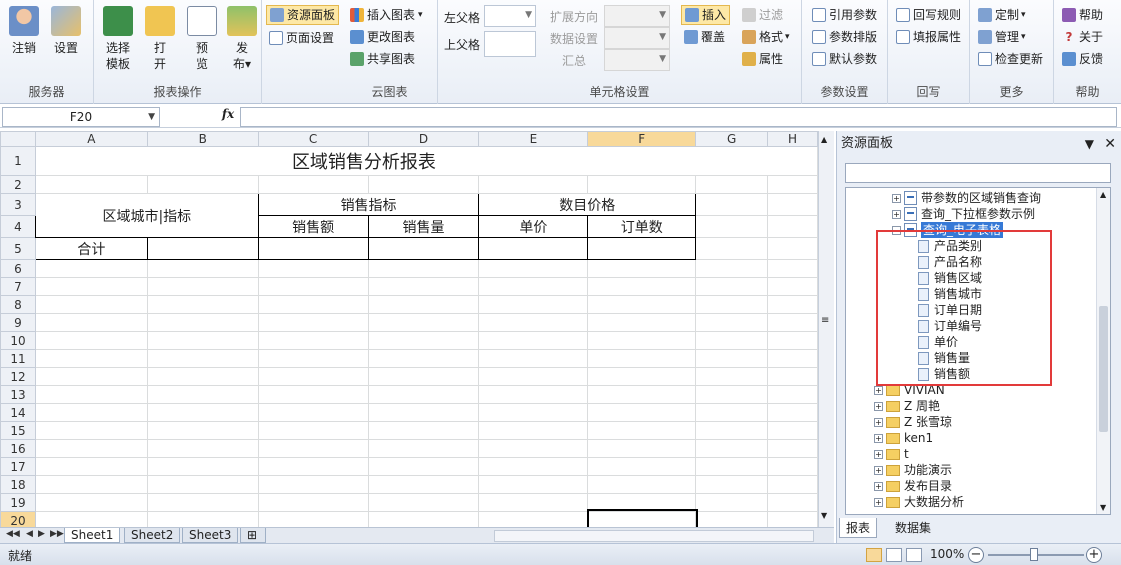  I want to click on fx-icon: fx, so click(228, 114).